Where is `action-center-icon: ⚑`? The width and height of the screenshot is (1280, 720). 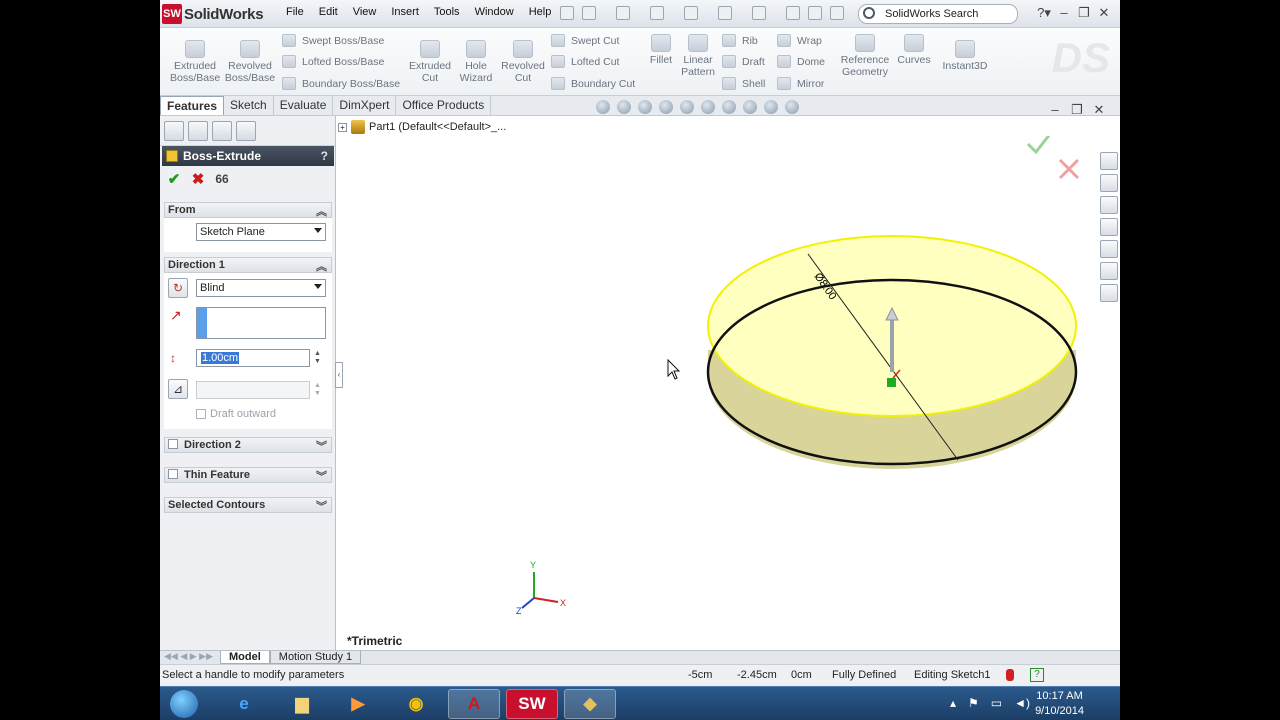
action-center-icon: ⚑ is located at coordinates (973, 703).